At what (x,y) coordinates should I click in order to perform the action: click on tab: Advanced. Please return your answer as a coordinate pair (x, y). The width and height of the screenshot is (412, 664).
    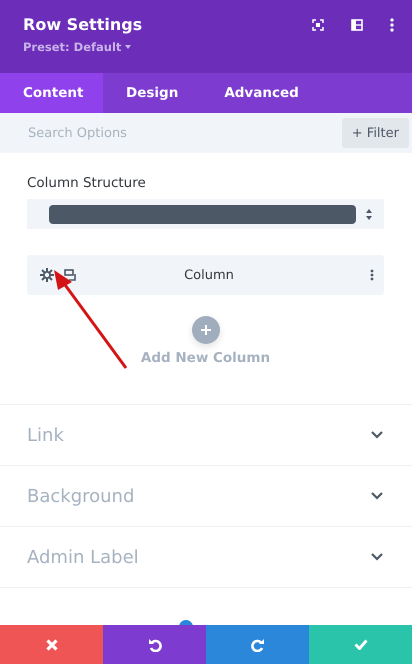
    Looking at the image, I should click on (261, 93).